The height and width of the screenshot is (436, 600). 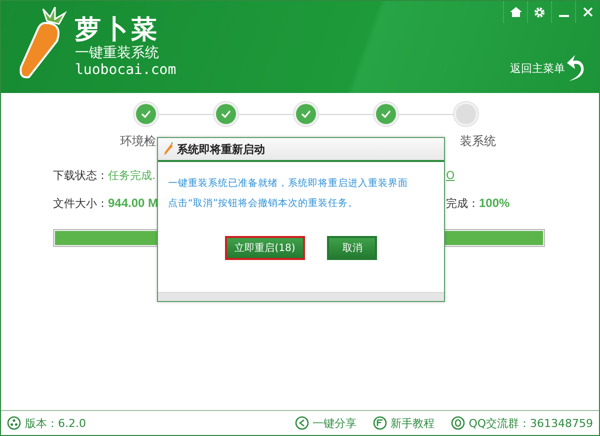 What do you see at coordinates (563, 16) in the screenshot?
I see `minimize-icon` at bounding box center [563, 16].